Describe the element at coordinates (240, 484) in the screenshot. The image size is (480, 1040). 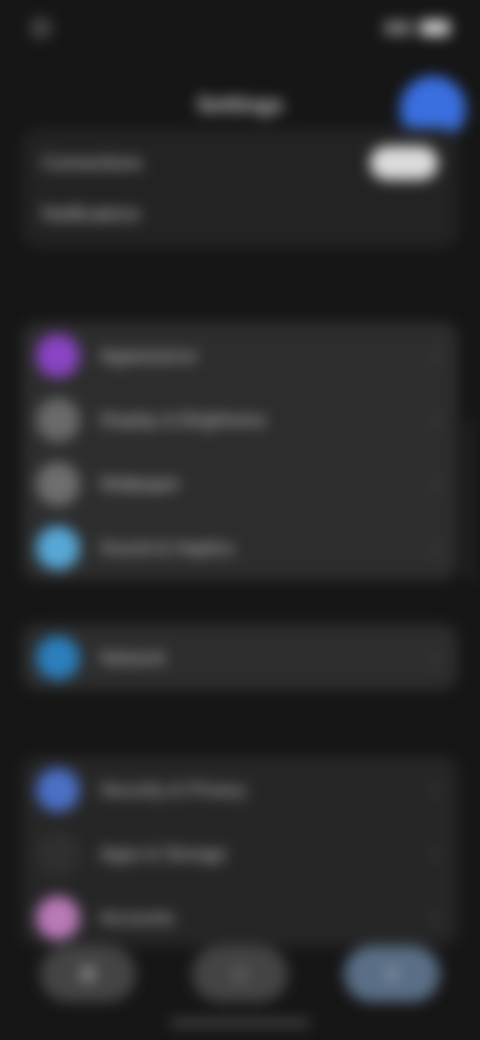
I see `list-item: Wallpaper ›` at that location.